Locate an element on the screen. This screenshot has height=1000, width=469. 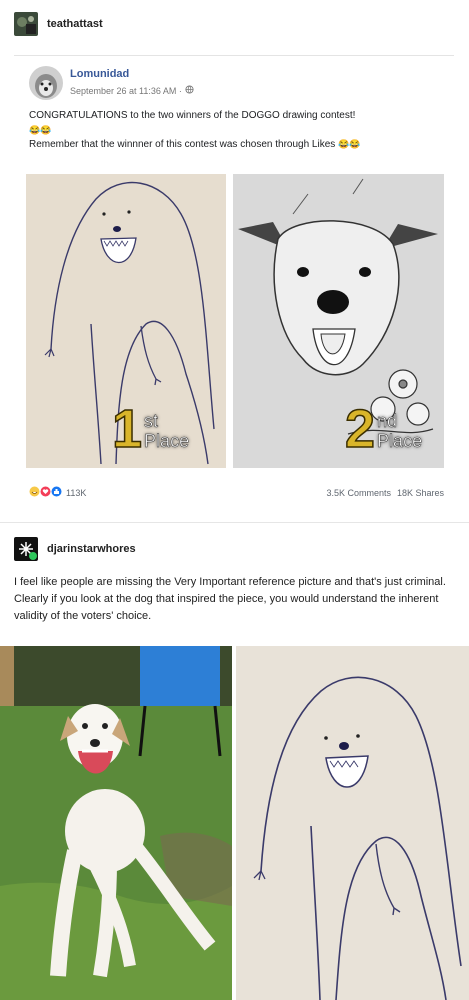
post-divider is located at coordinates (234, 522).